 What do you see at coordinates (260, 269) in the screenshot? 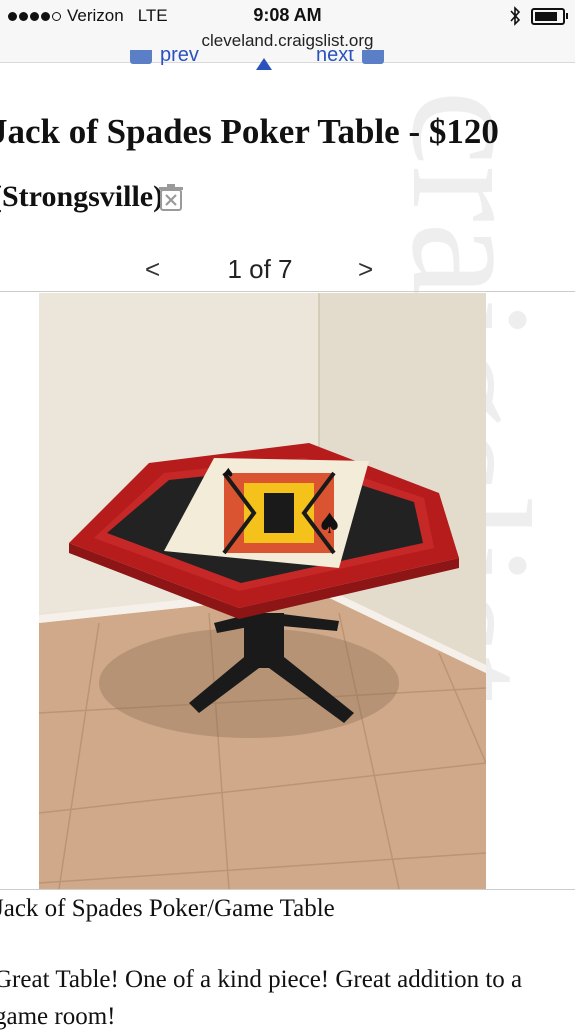
I see `image-counter: 1 of 7` at bounding box center [260, 269].